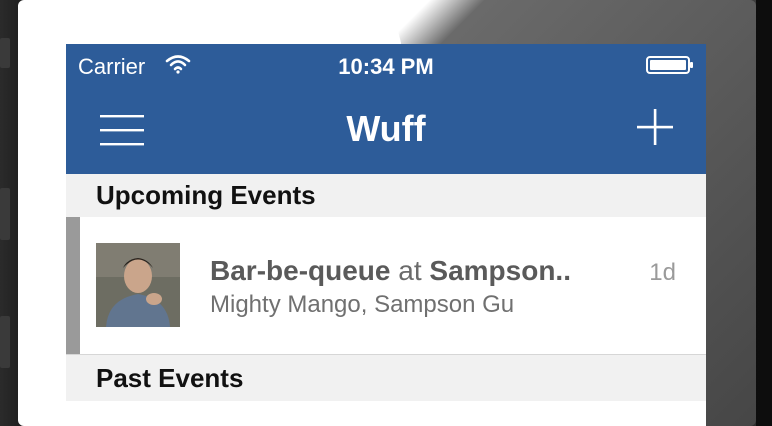 This screenshot has width=772, height=426. I want to click on event-title: Bar-be-queue at Sampson.., so click(390, 271).